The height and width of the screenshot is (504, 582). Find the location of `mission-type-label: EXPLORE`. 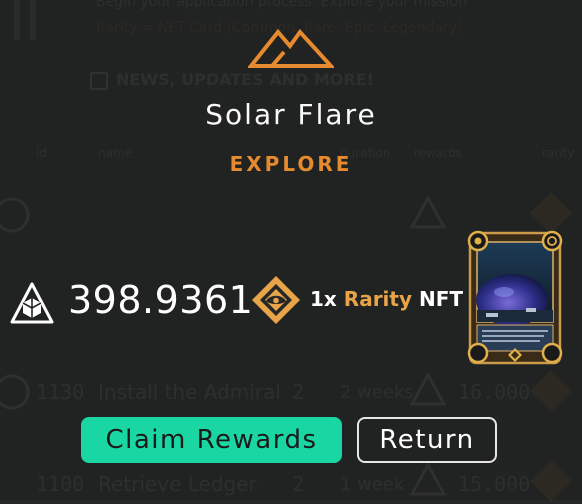

mission-type-label: EXPLORE is located at coordinates (291, 164).